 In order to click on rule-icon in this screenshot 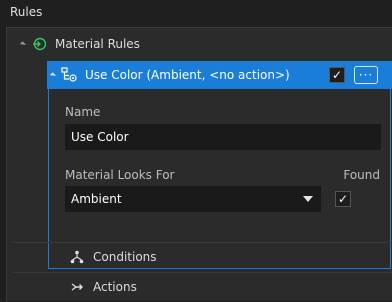, I will do `click(69, 75)`.